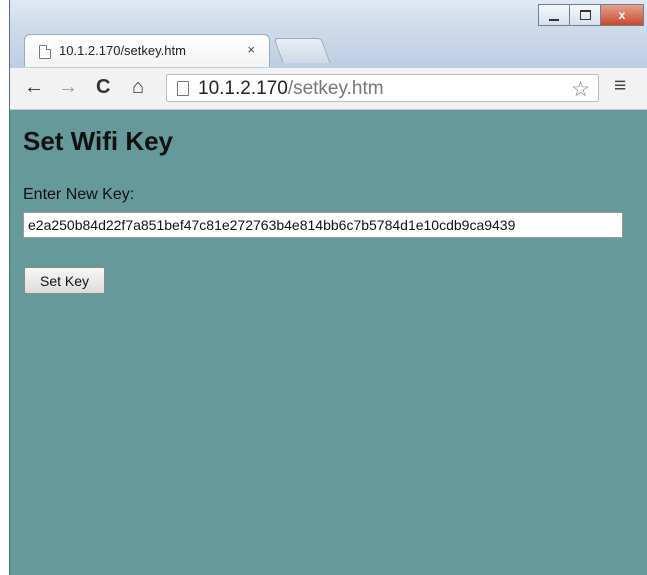 The image size is (647, 575). I want to click on tab-setkey: 10.1.2.170/setkey.htm ×, so click(147, 50).